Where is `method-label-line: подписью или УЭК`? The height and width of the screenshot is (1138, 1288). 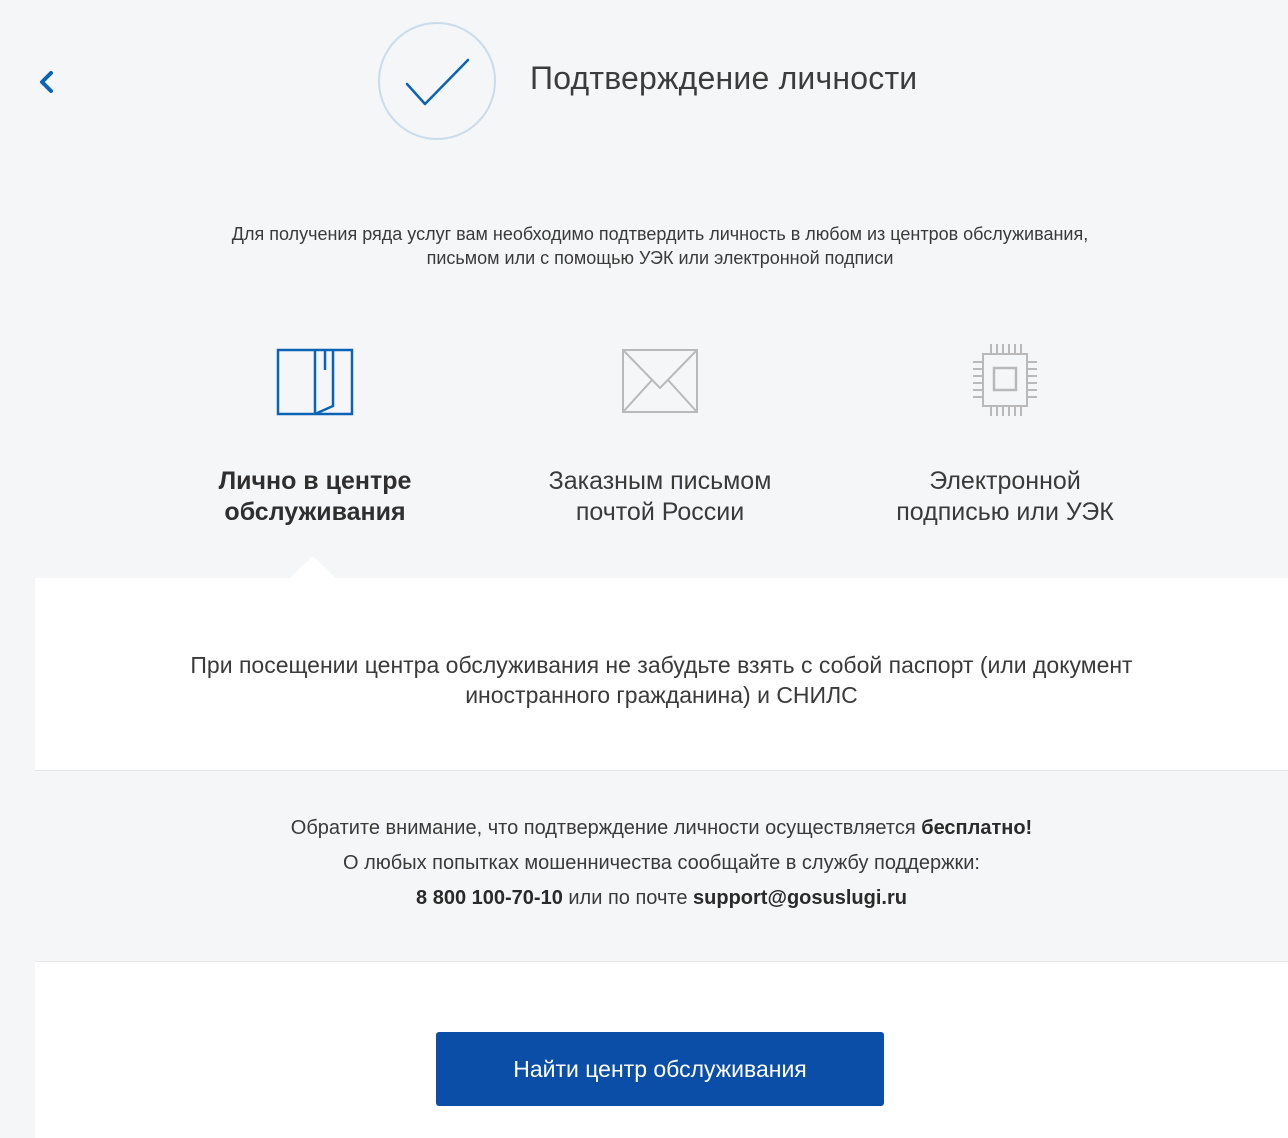 method-label-line: подписью или УЭК is located at coordinates (1005, 512).